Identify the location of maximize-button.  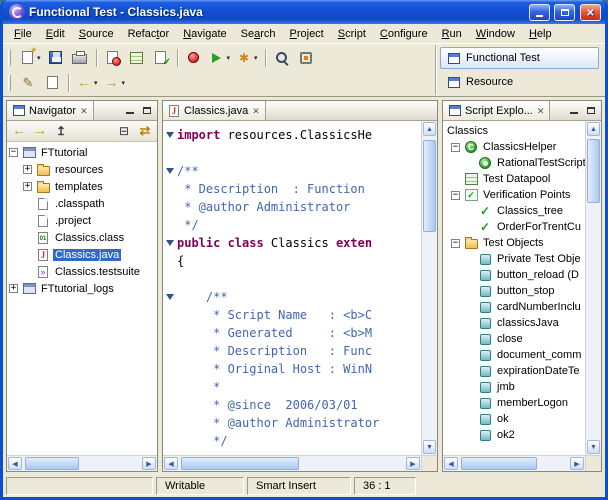
(564, 12).